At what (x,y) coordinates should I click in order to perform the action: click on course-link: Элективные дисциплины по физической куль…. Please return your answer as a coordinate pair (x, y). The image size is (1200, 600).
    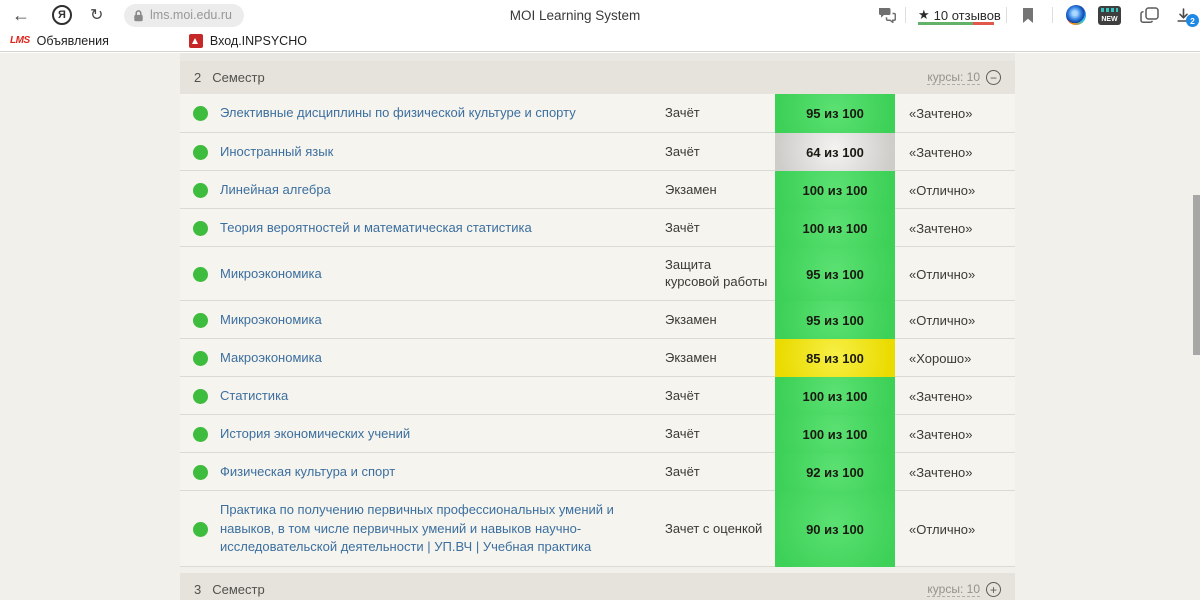
    Looking at the image, I should click on (442, 113).